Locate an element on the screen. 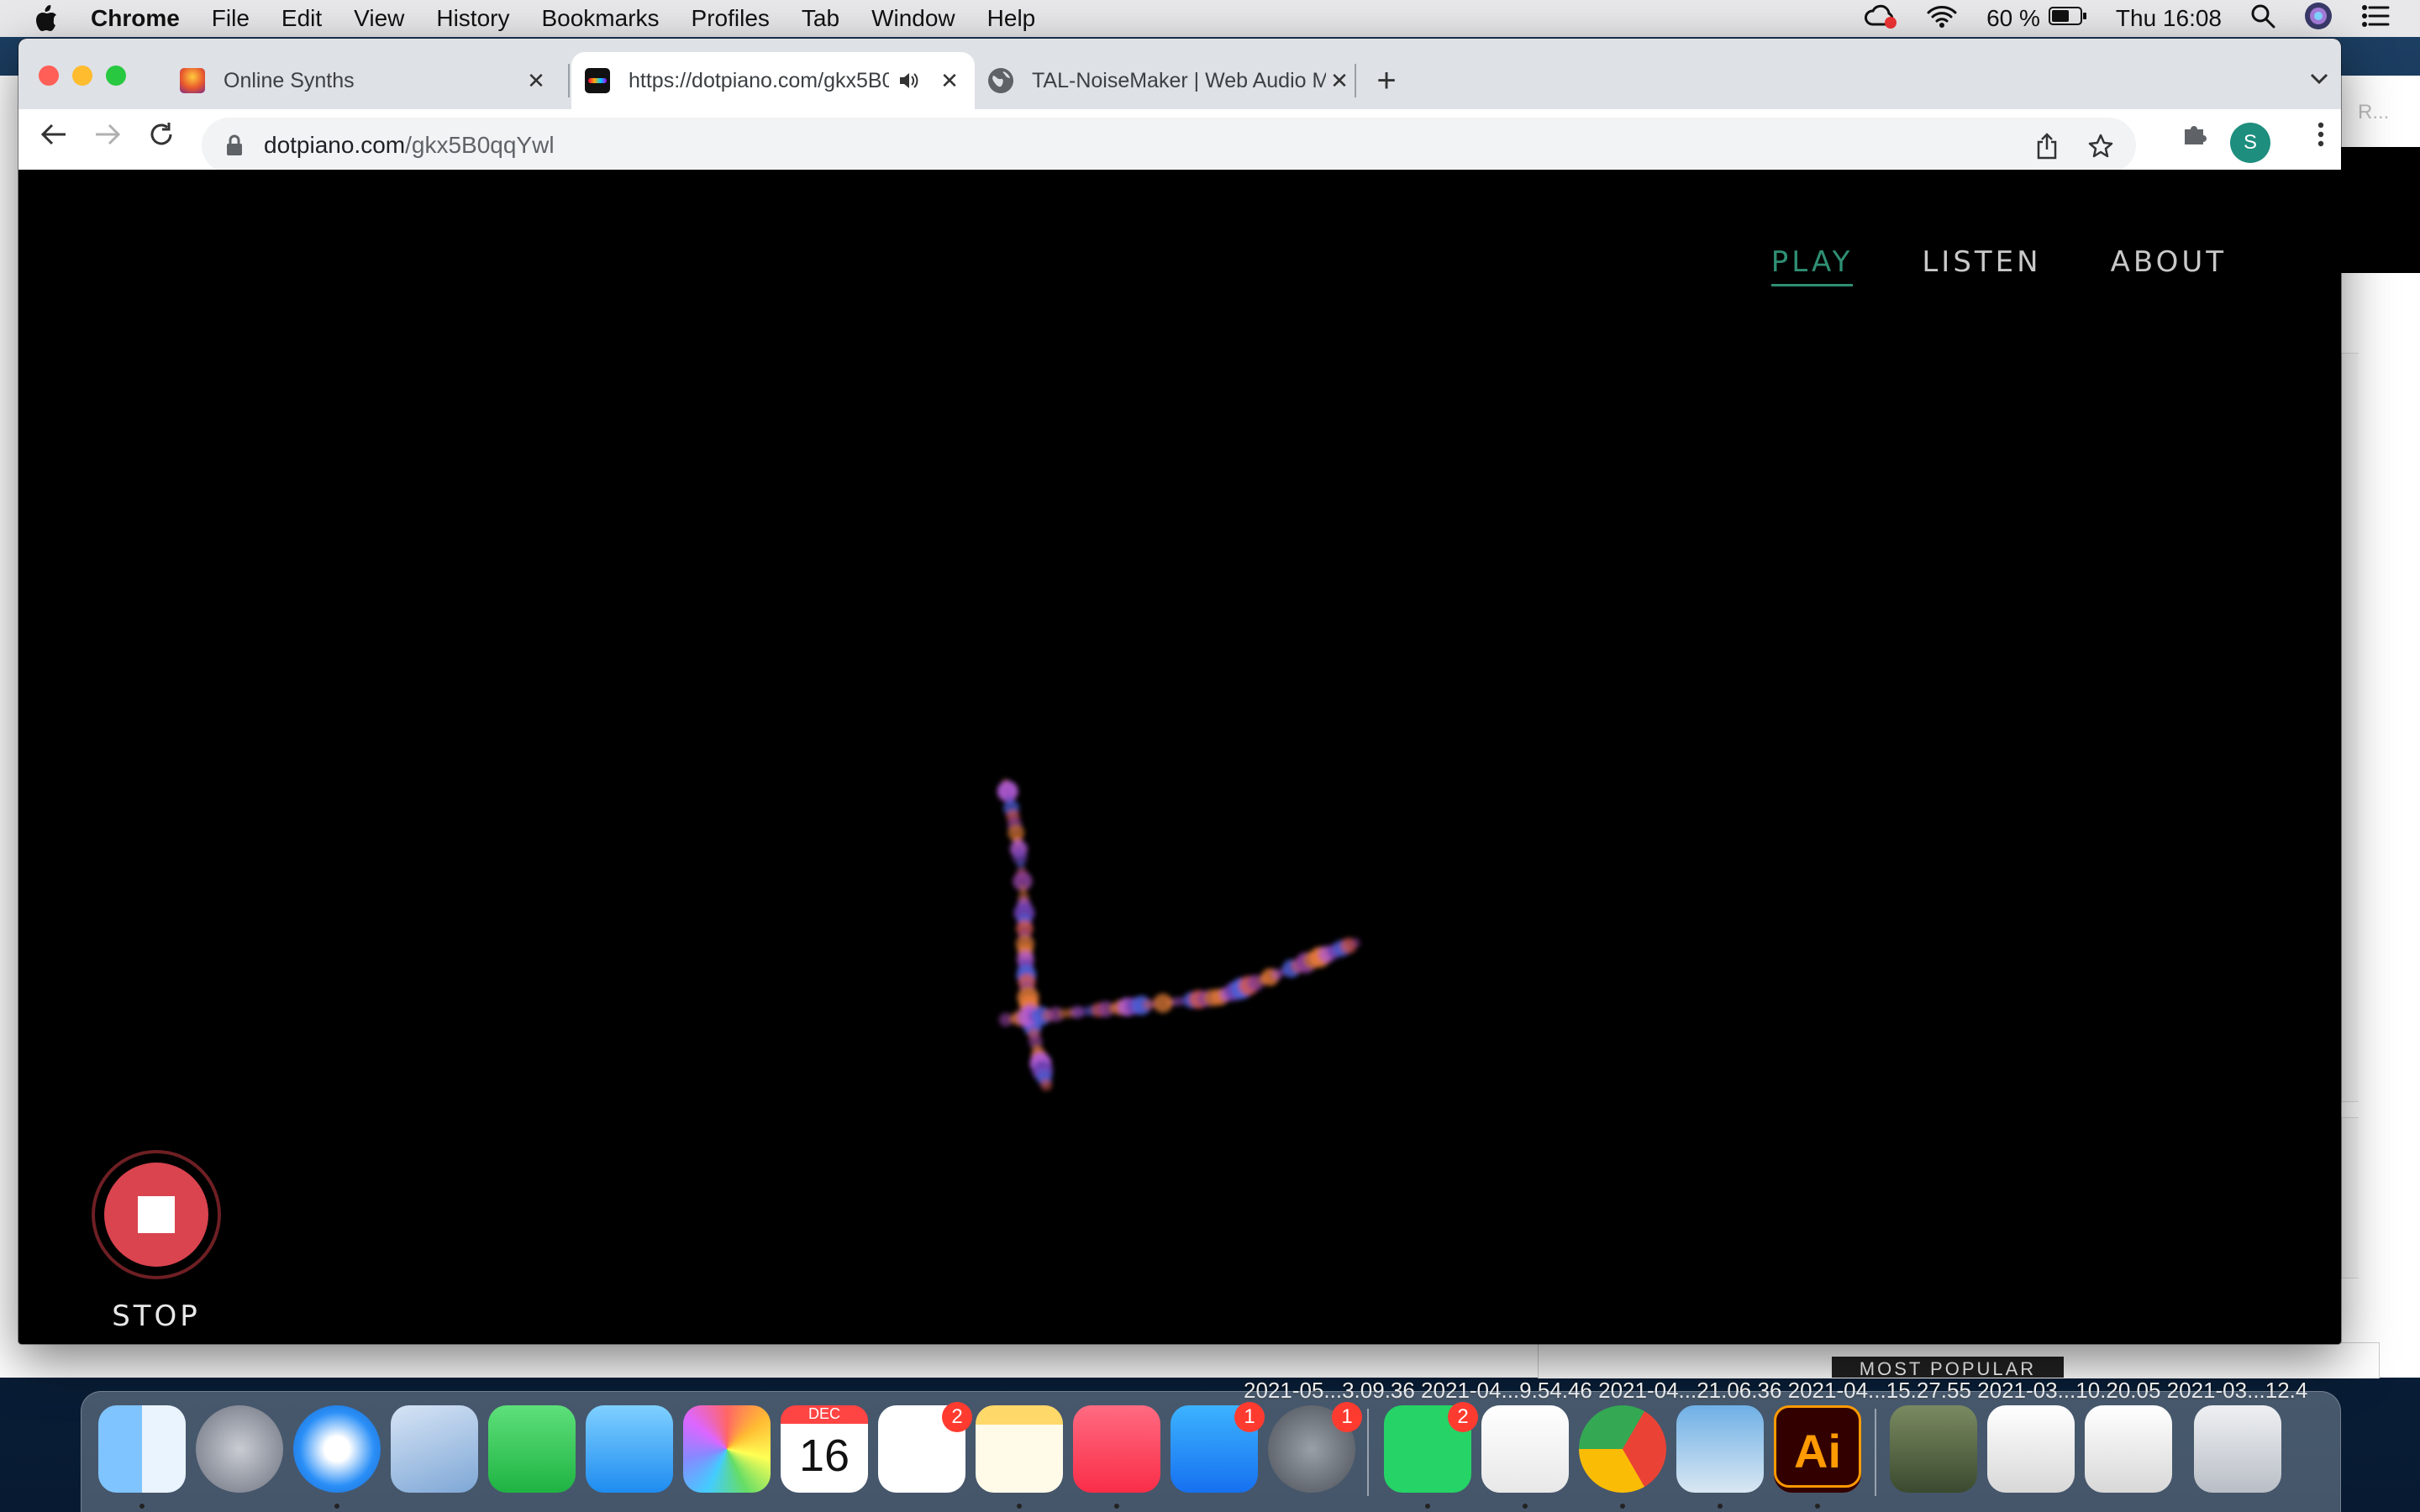 The width and height of the screenshot is (2420, 1512). dock-numbers-icon is located at coordinates (1525, 1449).